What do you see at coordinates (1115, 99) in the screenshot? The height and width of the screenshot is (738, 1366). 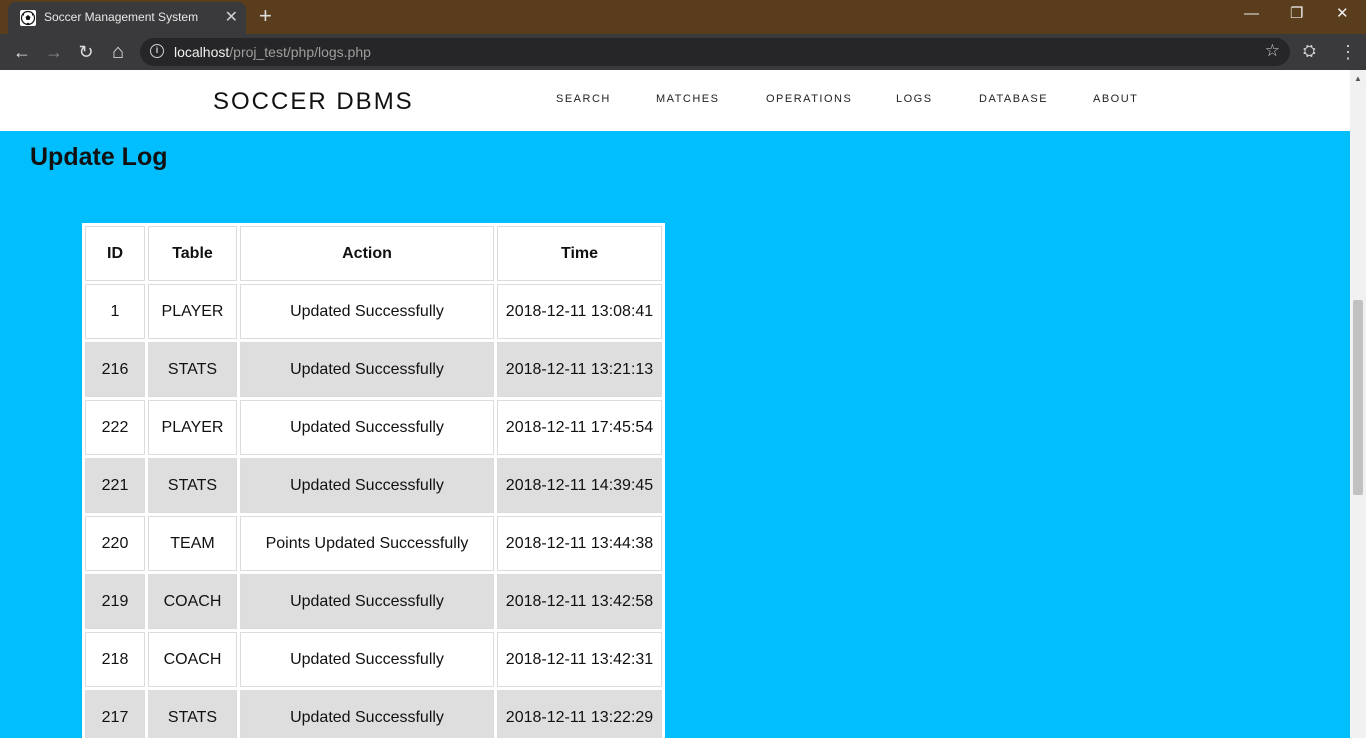 I see `nav-about: ABOUT` at bounding box center [1115, 99].